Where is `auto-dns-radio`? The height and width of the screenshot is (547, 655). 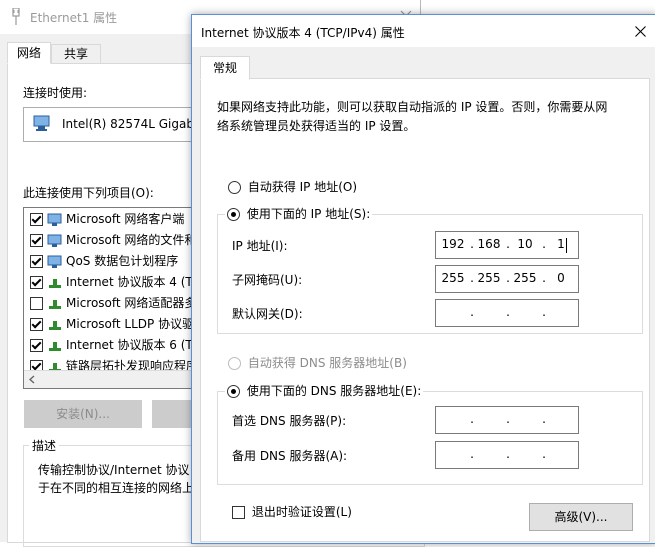
auto-dns-radio is located at coordinates (234, 363).